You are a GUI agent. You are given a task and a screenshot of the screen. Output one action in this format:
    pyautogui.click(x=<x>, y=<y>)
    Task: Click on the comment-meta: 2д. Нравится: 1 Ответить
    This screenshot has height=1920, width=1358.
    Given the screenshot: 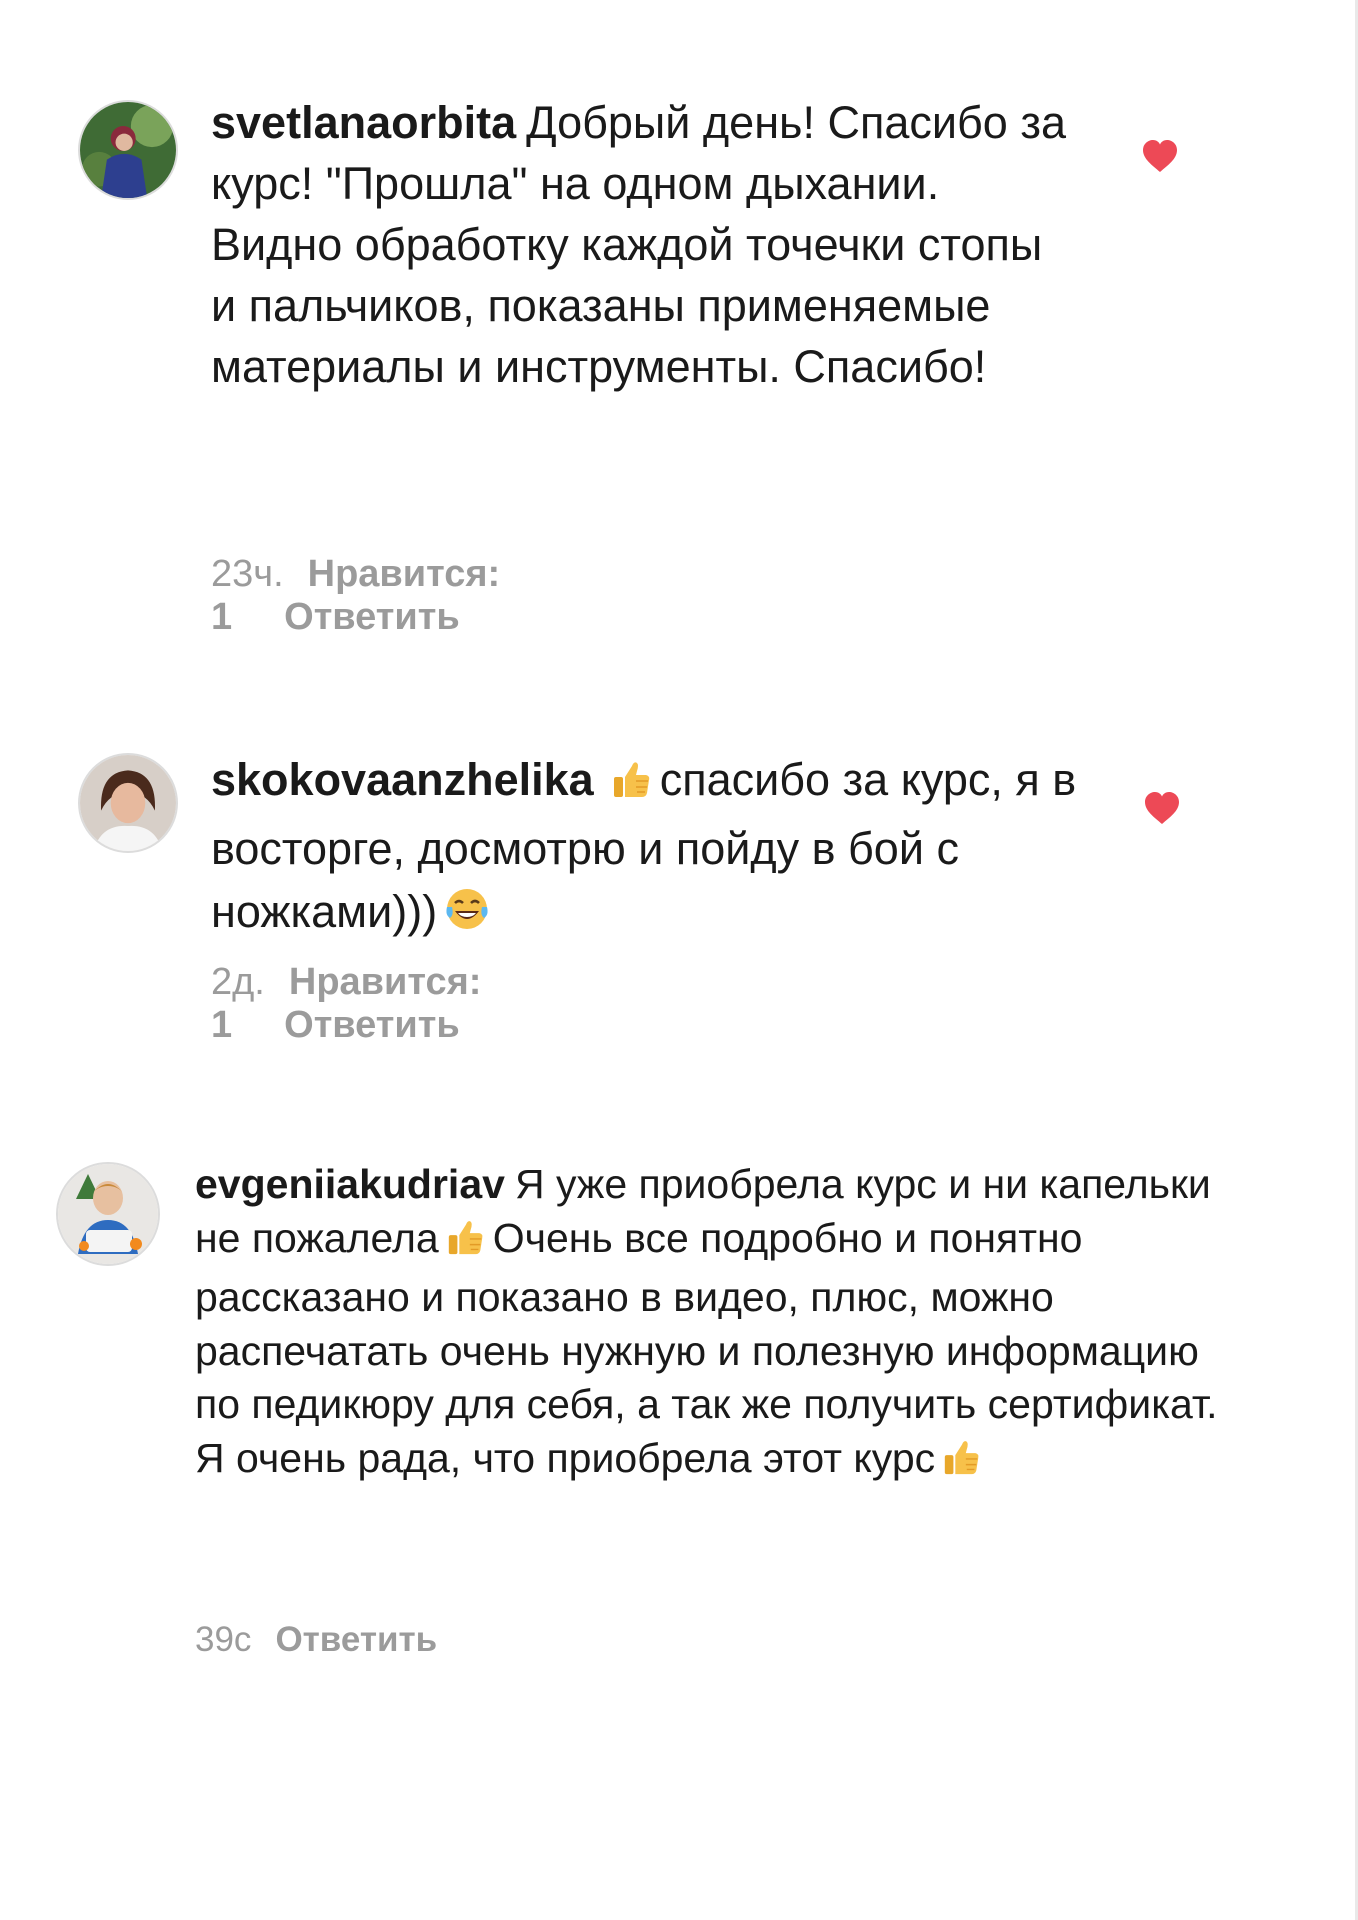 What is the action you would take?
    pyautogui.click(x=346, y=1004)
    